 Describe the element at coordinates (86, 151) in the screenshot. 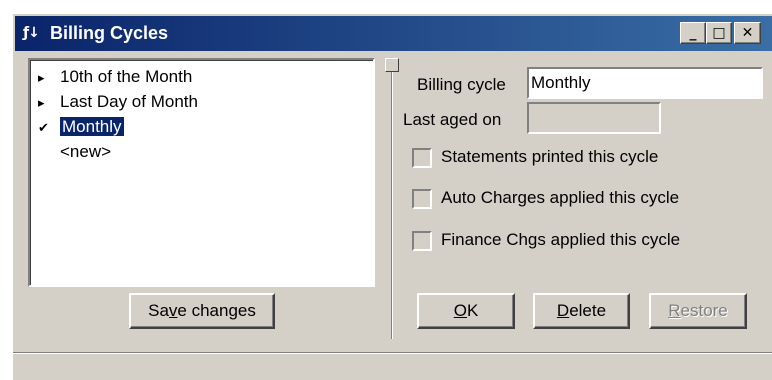

I see `list-item-label: <new>` at that location.